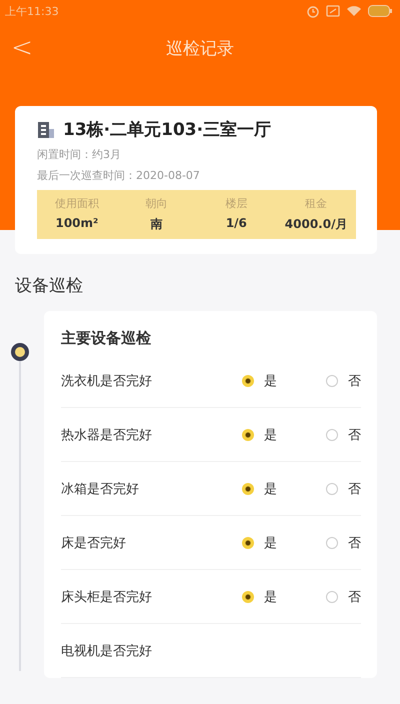  I want to click on battery-icon, so click(380, 11).